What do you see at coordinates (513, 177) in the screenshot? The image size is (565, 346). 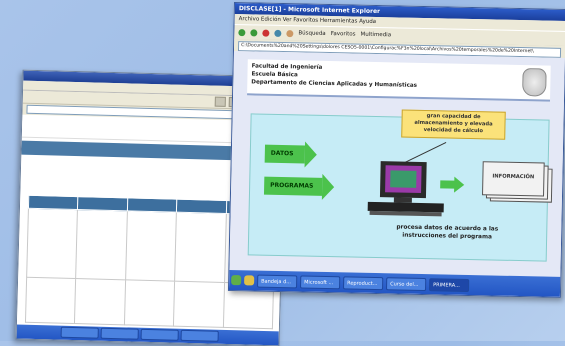 I see `output-label: INFORMACIÓN` at bounding box center [513, 177].